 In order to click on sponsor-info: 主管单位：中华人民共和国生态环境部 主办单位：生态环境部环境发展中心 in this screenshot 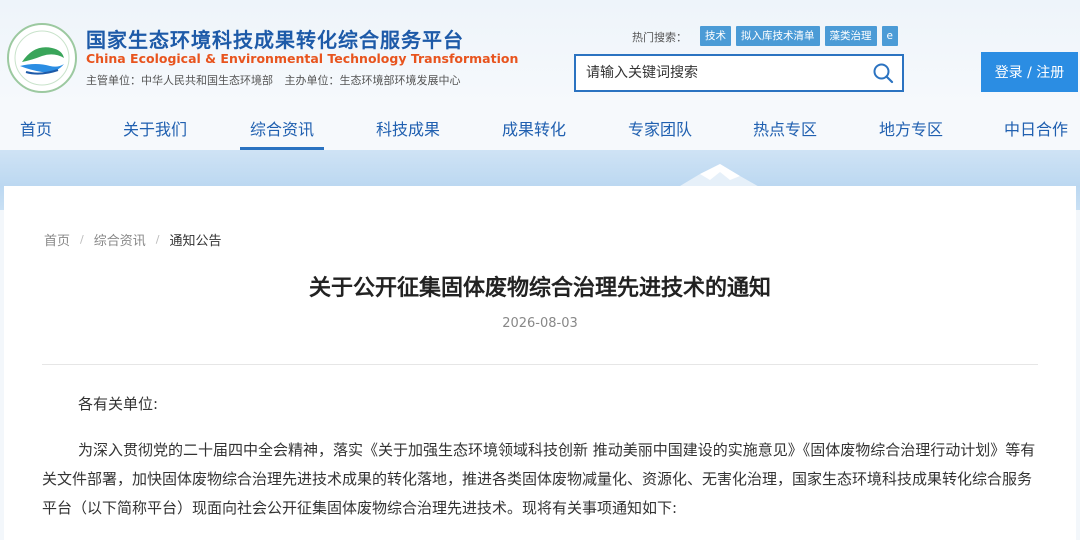, I will do `click(277, 80)`.